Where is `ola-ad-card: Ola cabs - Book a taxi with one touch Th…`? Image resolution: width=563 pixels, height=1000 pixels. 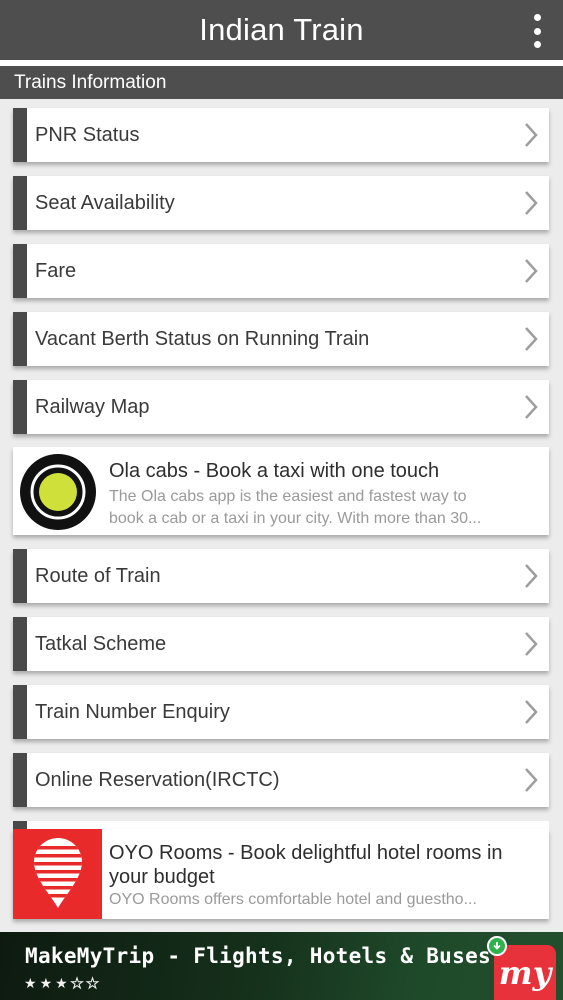
ola-ad-card: Ola cabs - Book a taxi with one touch Th… is located at coordinates (281, 491).